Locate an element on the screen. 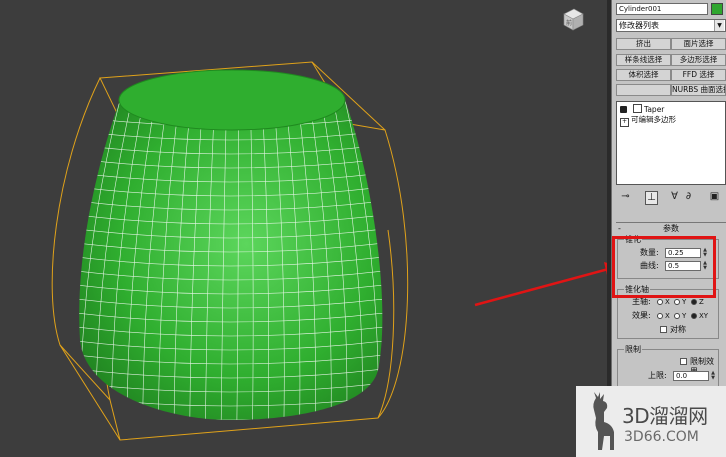  modifier-list-dropdown: 修改器列表 ▼ is located at coordinates (671, 25).